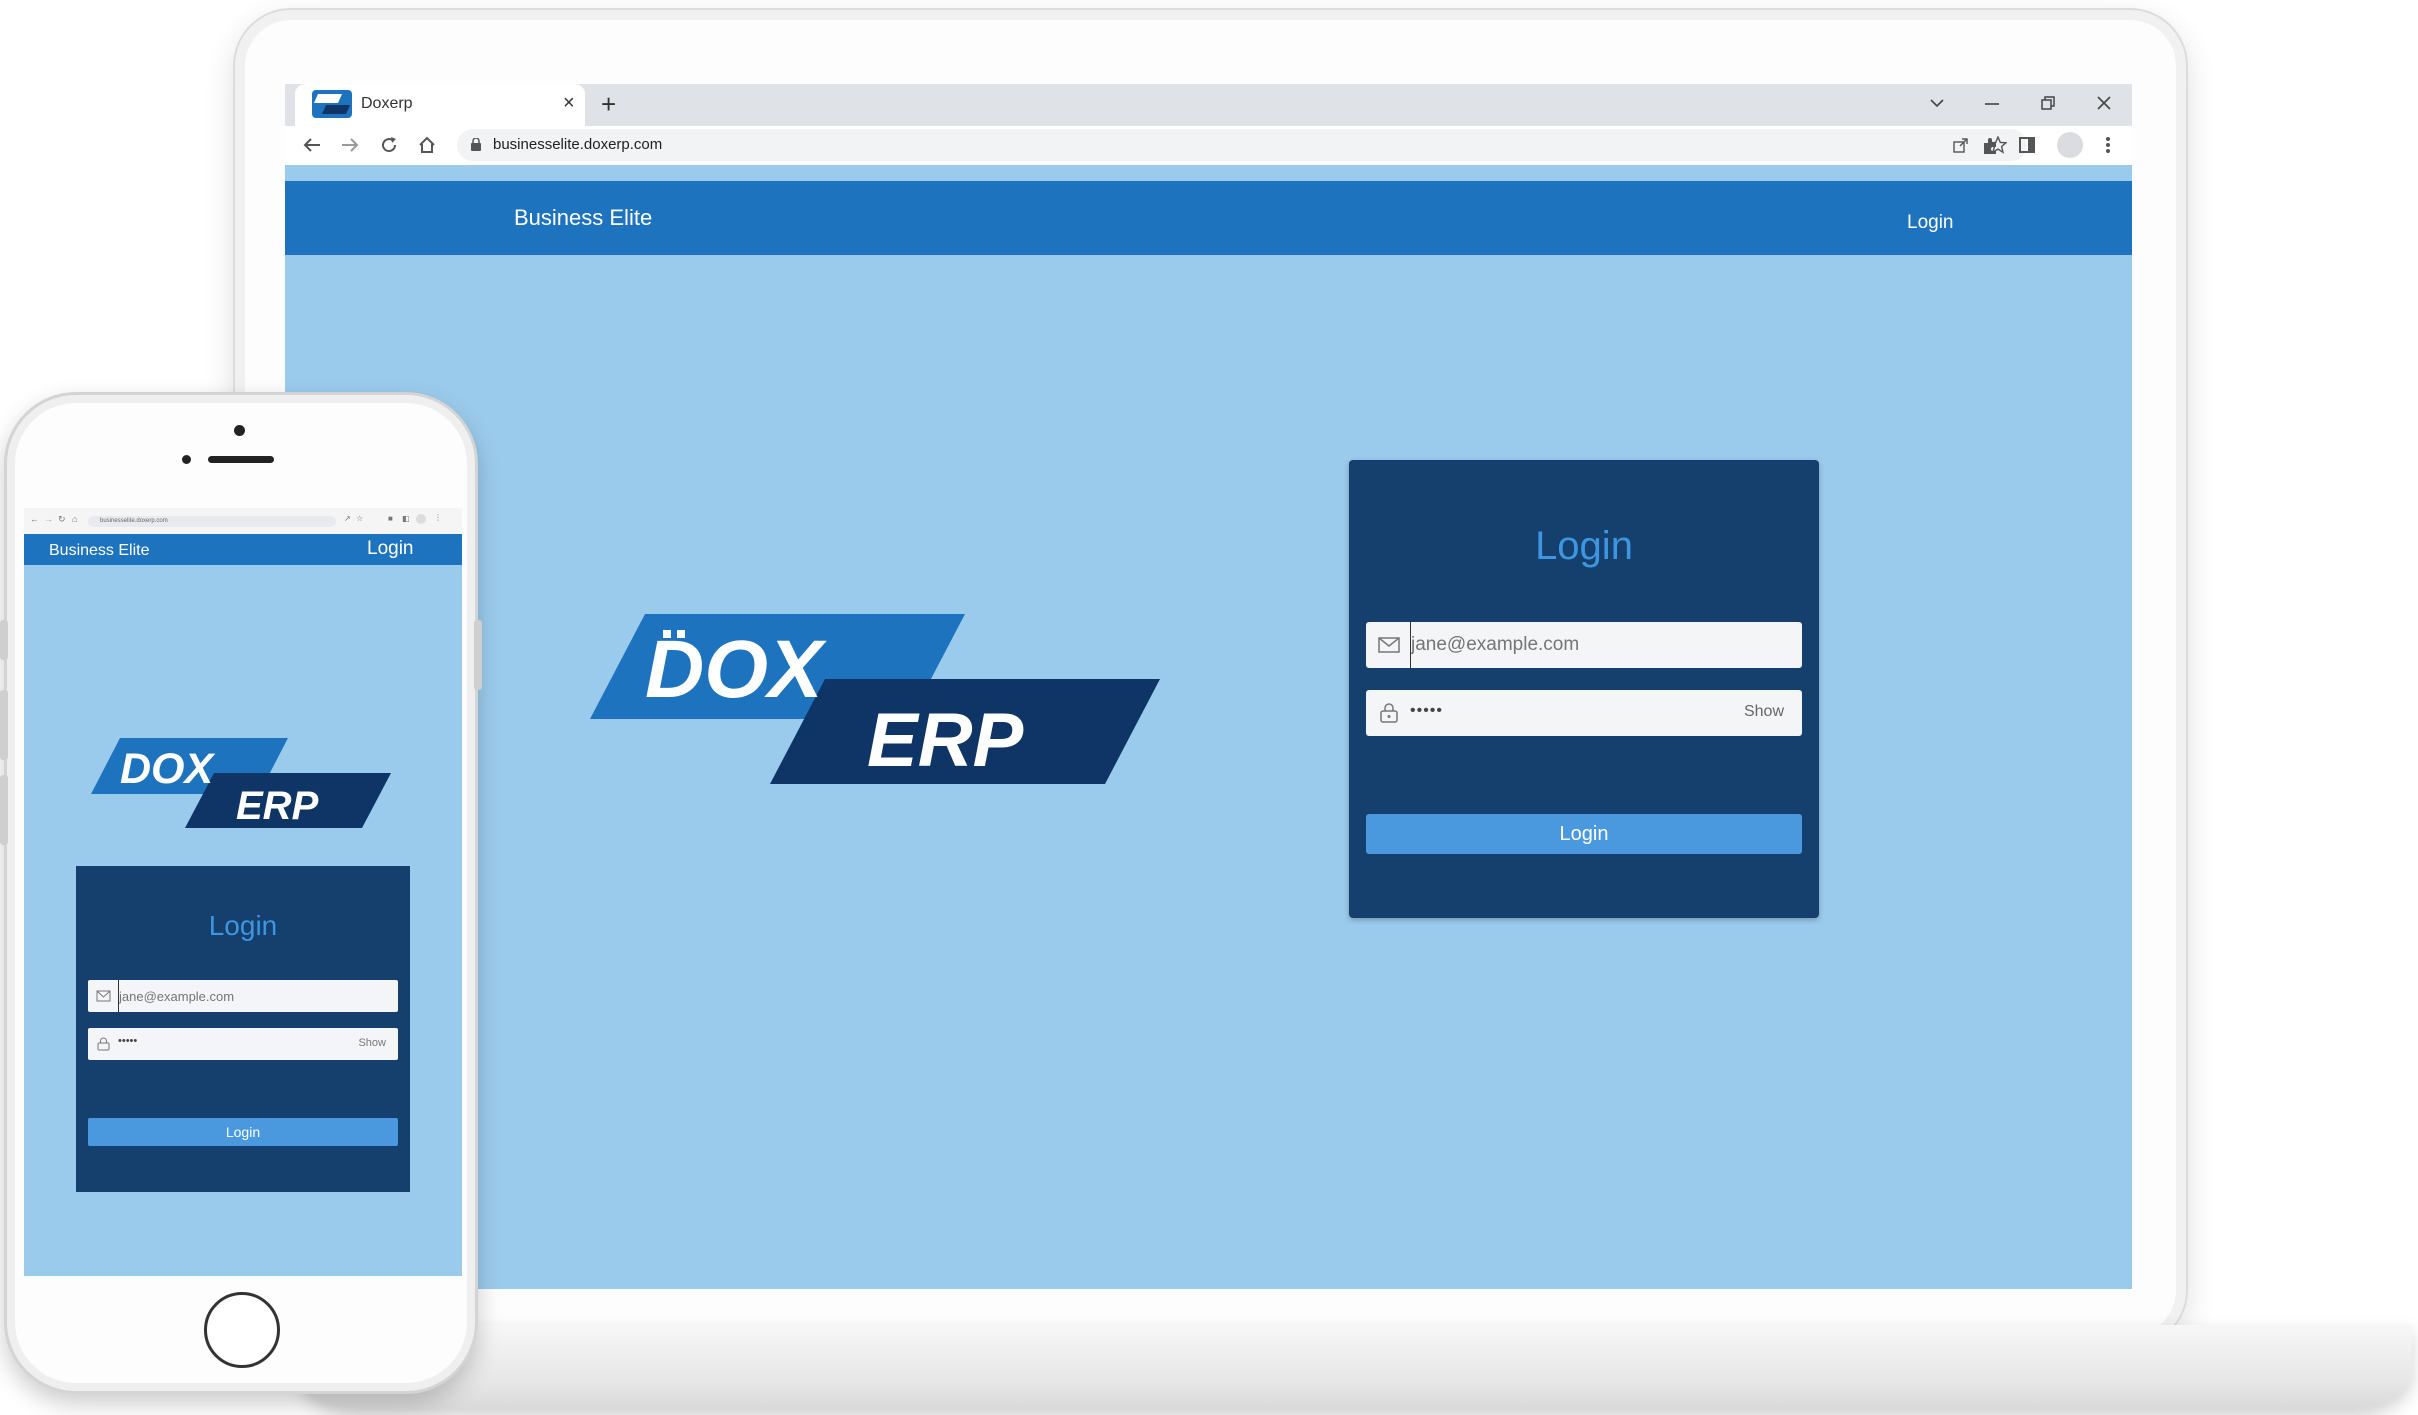 This screenshot has height=1415, width=2418. Describe the element at coordinates (1961, 145) in the screenshot. I see `share-icon` at that location.